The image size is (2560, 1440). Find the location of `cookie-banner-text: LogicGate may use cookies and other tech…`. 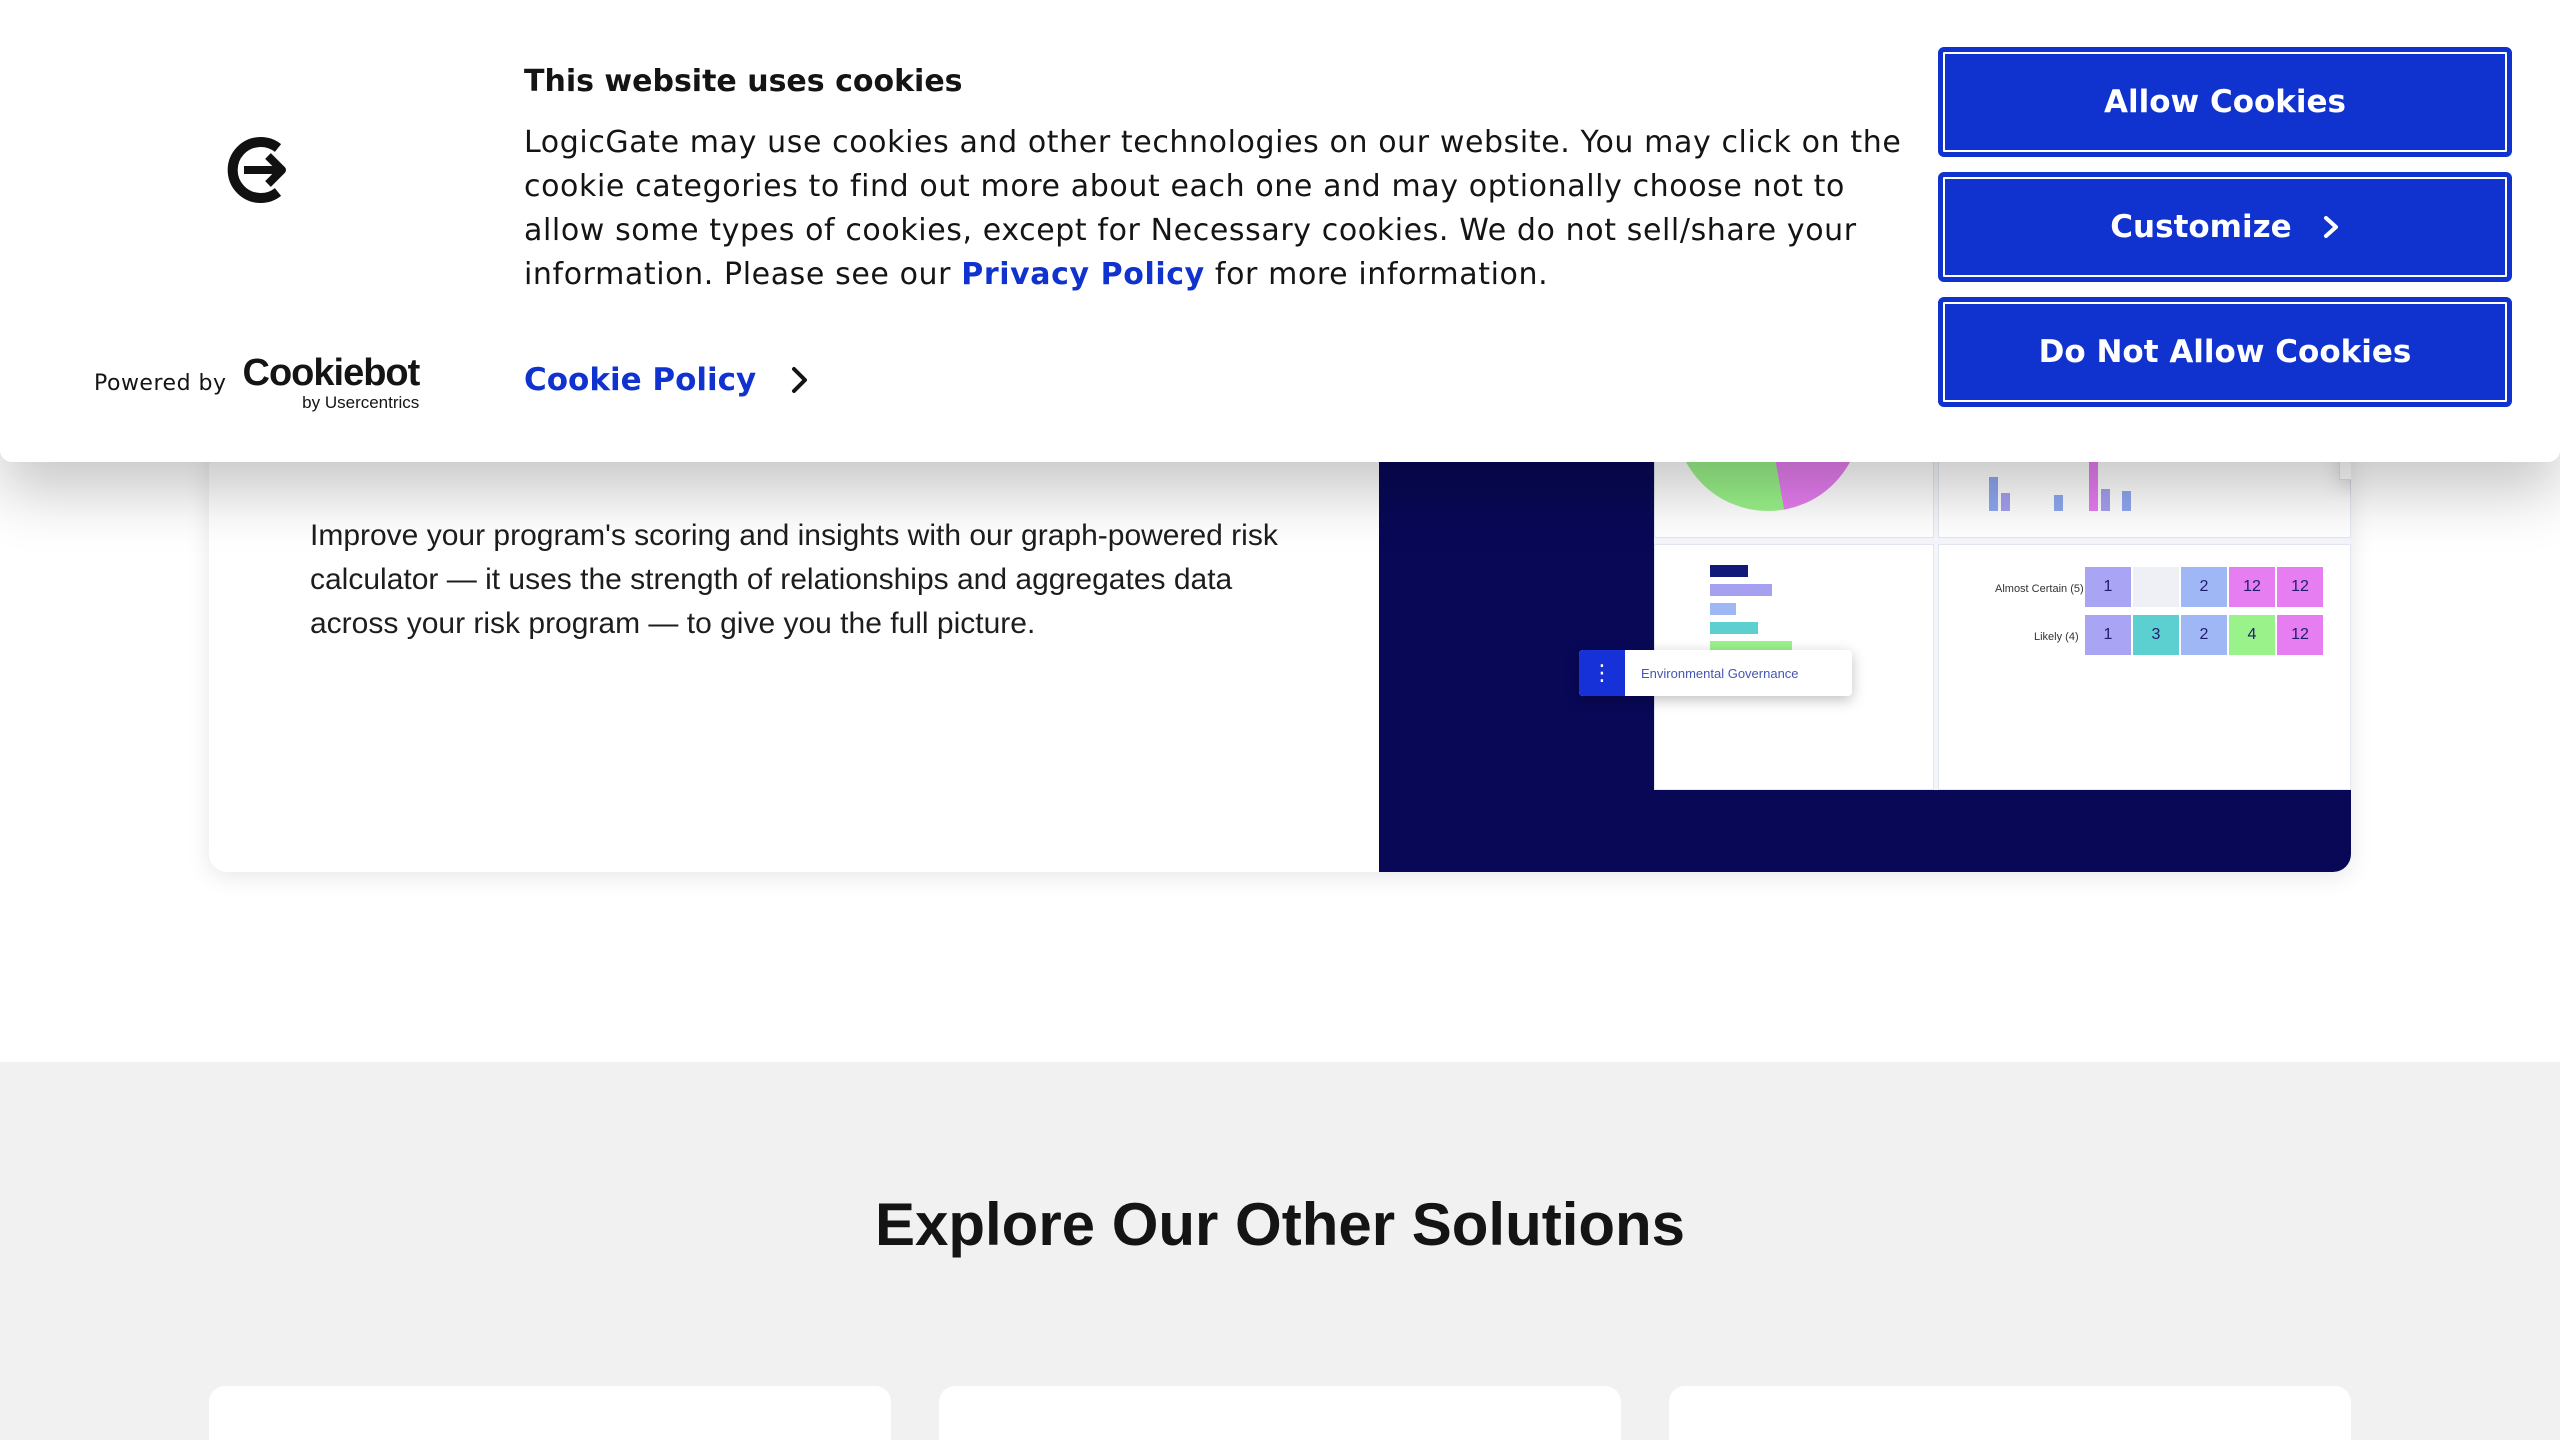

cookie-banner-text: LogicGate may use cookies and other tech… is located at coordinates (1214, 209).